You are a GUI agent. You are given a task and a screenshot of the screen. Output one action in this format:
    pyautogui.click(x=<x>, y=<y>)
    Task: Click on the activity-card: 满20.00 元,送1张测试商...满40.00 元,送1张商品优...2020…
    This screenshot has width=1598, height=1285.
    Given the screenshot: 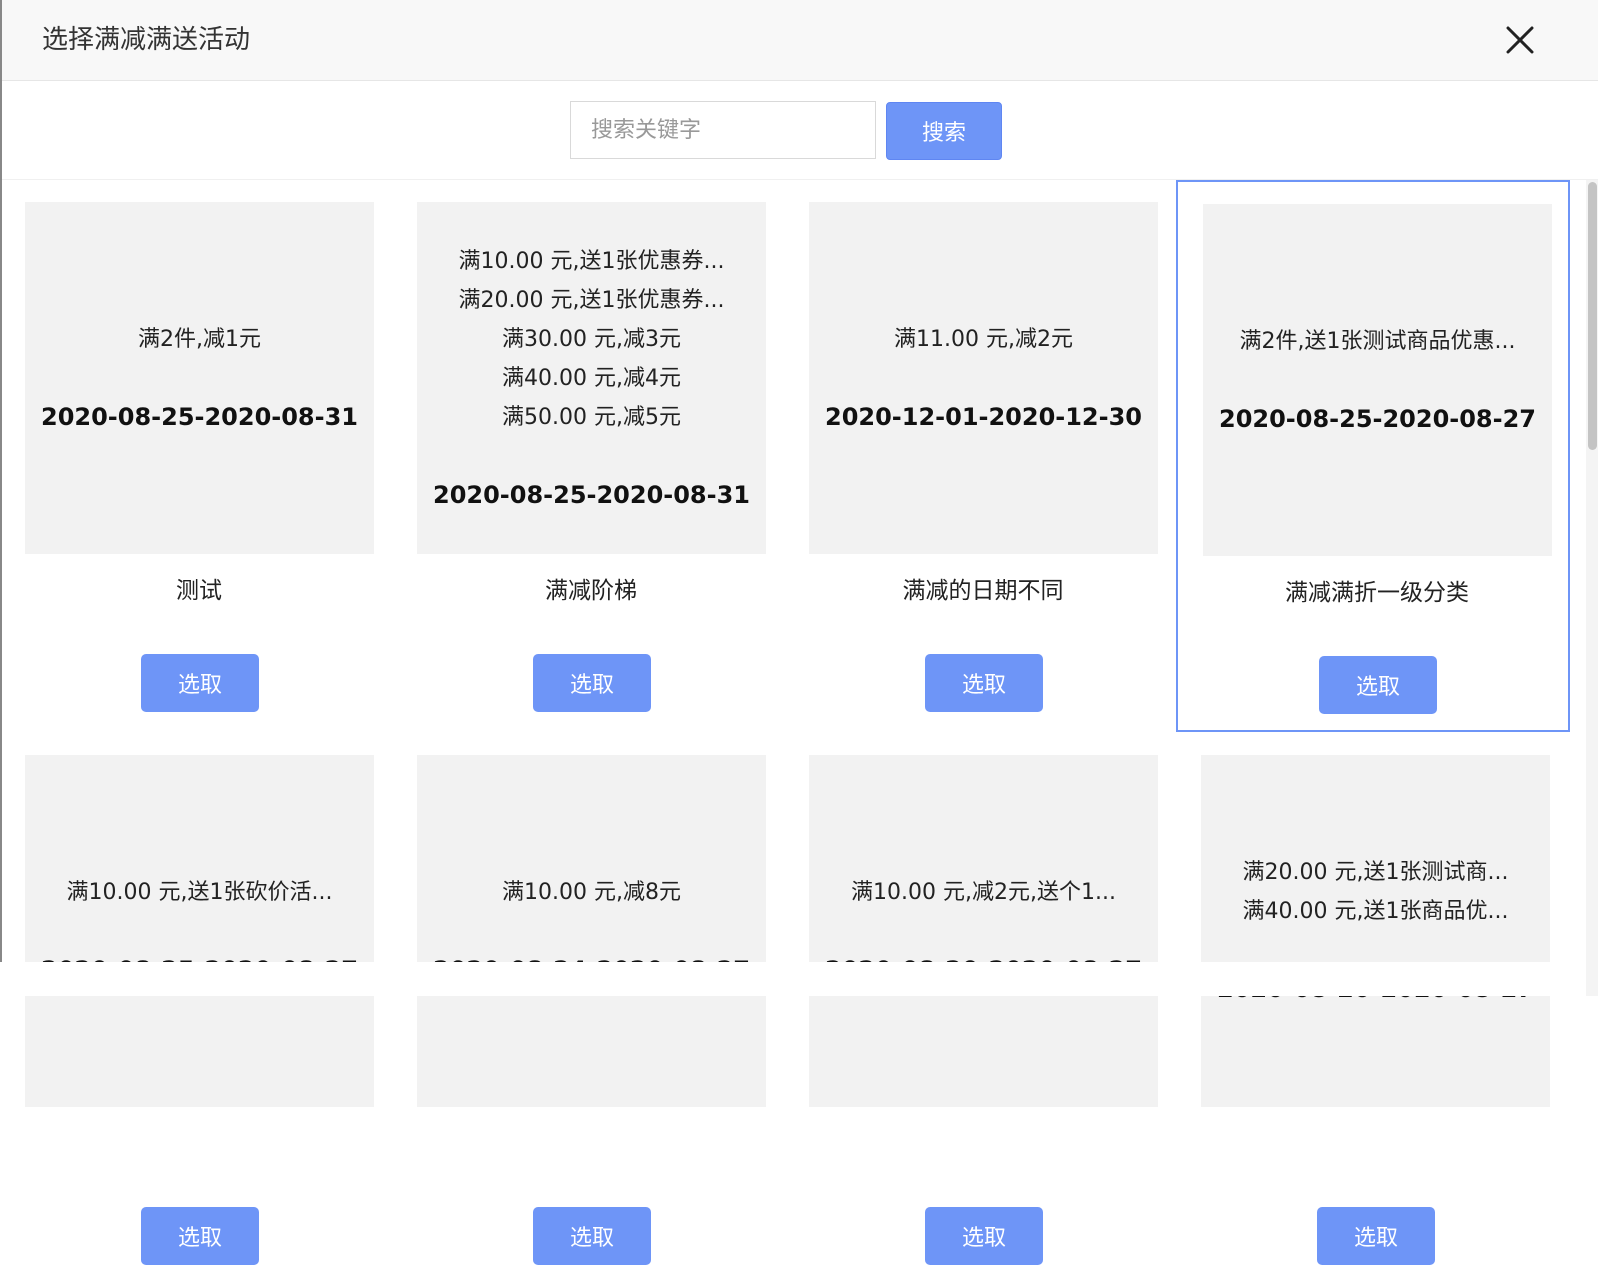 What is the action you would take?
    pyautogui.click(x=1372, y=1009)
    